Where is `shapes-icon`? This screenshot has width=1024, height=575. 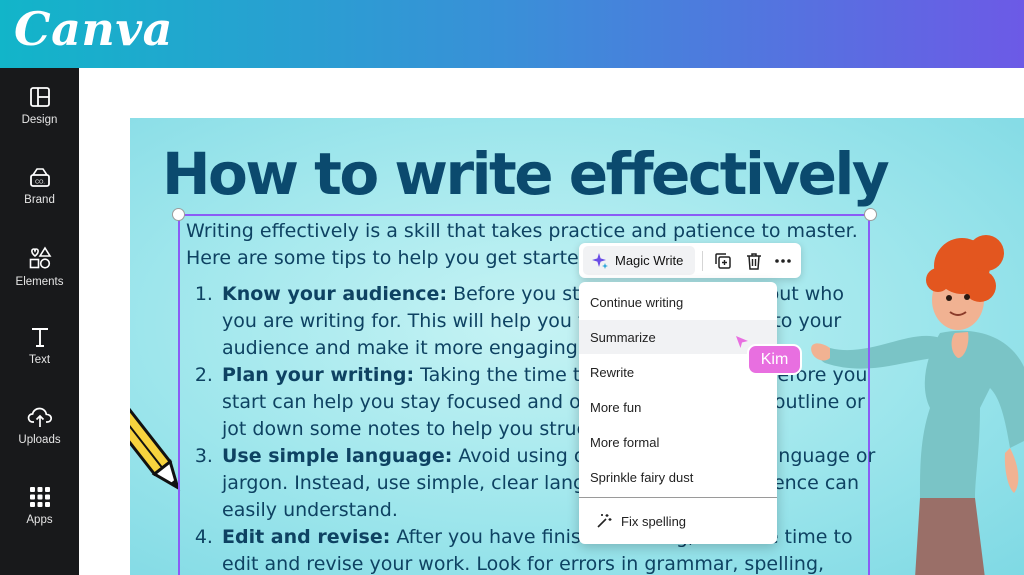
shapes-icon is located at coordinates (40, 257).